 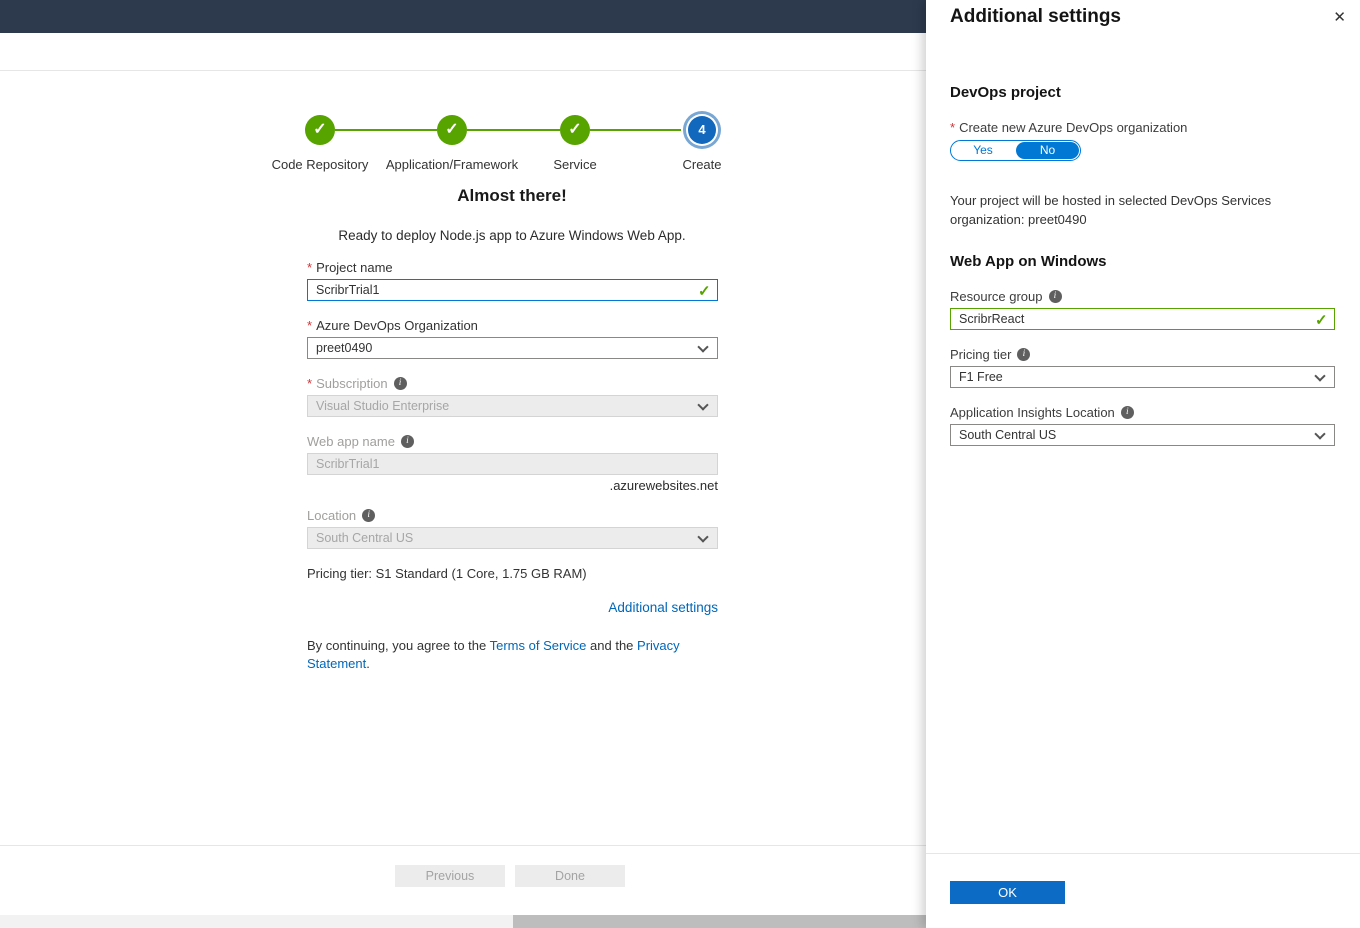 What do you see at coordinates (351, 441) in the screenshot?
I see `label-text: Web app name` at bounding box center [351, 441].